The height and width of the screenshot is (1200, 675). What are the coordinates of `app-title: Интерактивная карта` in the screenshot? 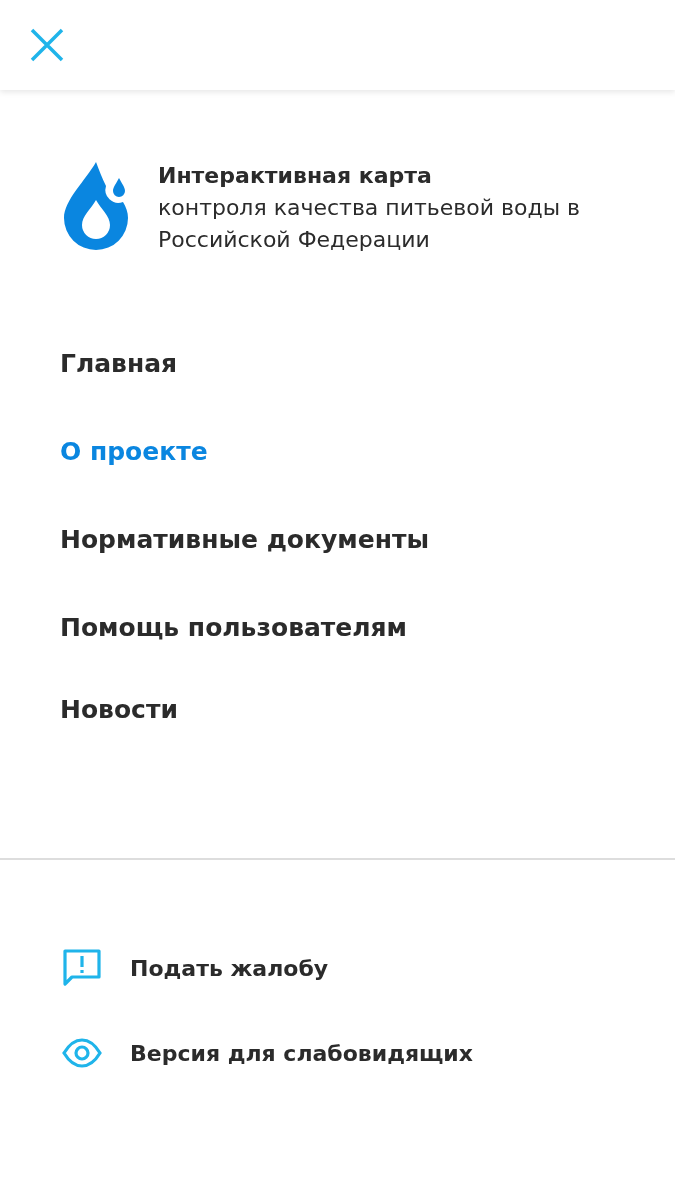 It's located at (295, 176).